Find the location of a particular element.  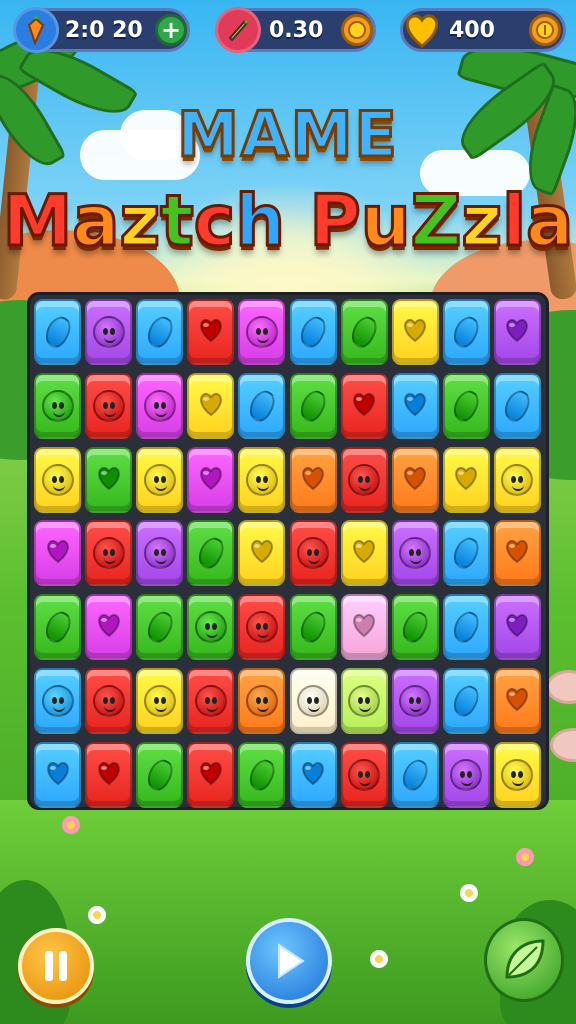

bean-icon is located at coordinates (211, 553).